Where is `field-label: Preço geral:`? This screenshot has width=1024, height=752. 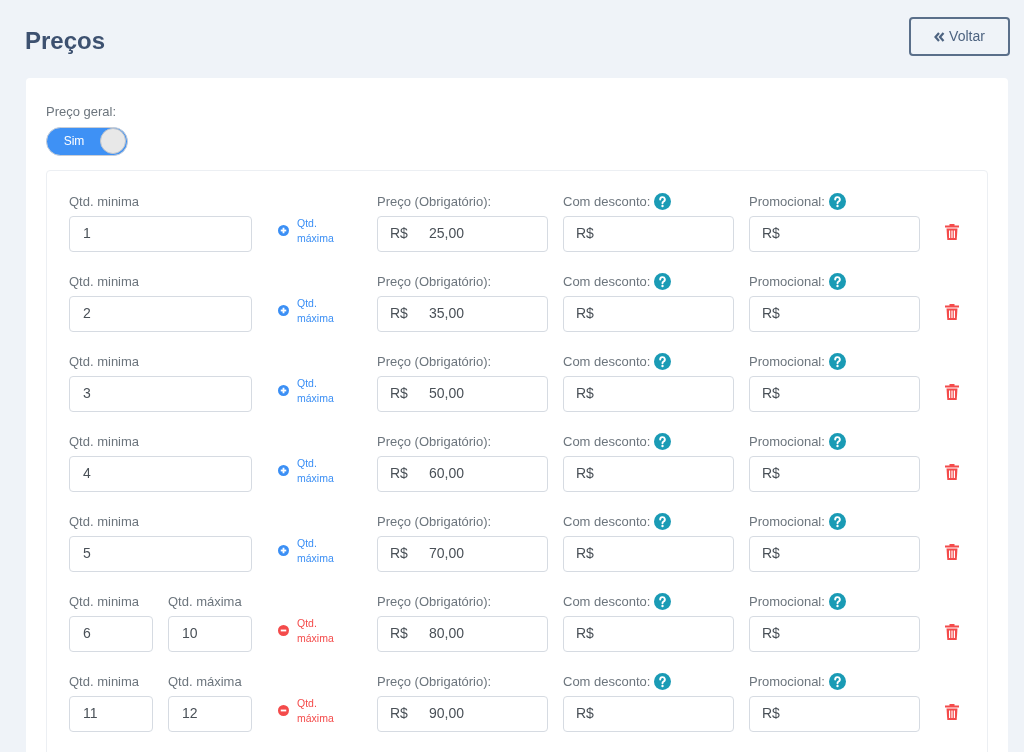
field-label: Preço geral: is located at coordinates (82, 112).